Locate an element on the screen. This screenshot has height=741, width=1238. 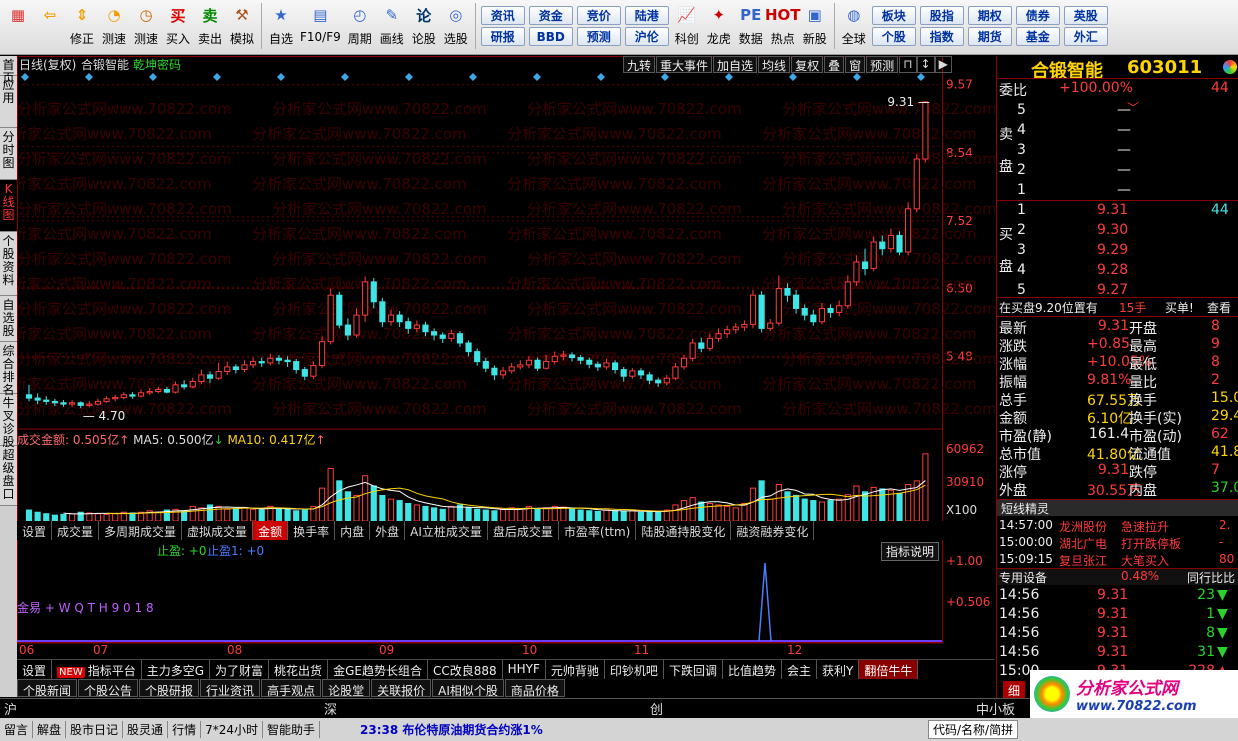
left-tab-7: 牛叉诊股 is located at coordinates (8, 421).